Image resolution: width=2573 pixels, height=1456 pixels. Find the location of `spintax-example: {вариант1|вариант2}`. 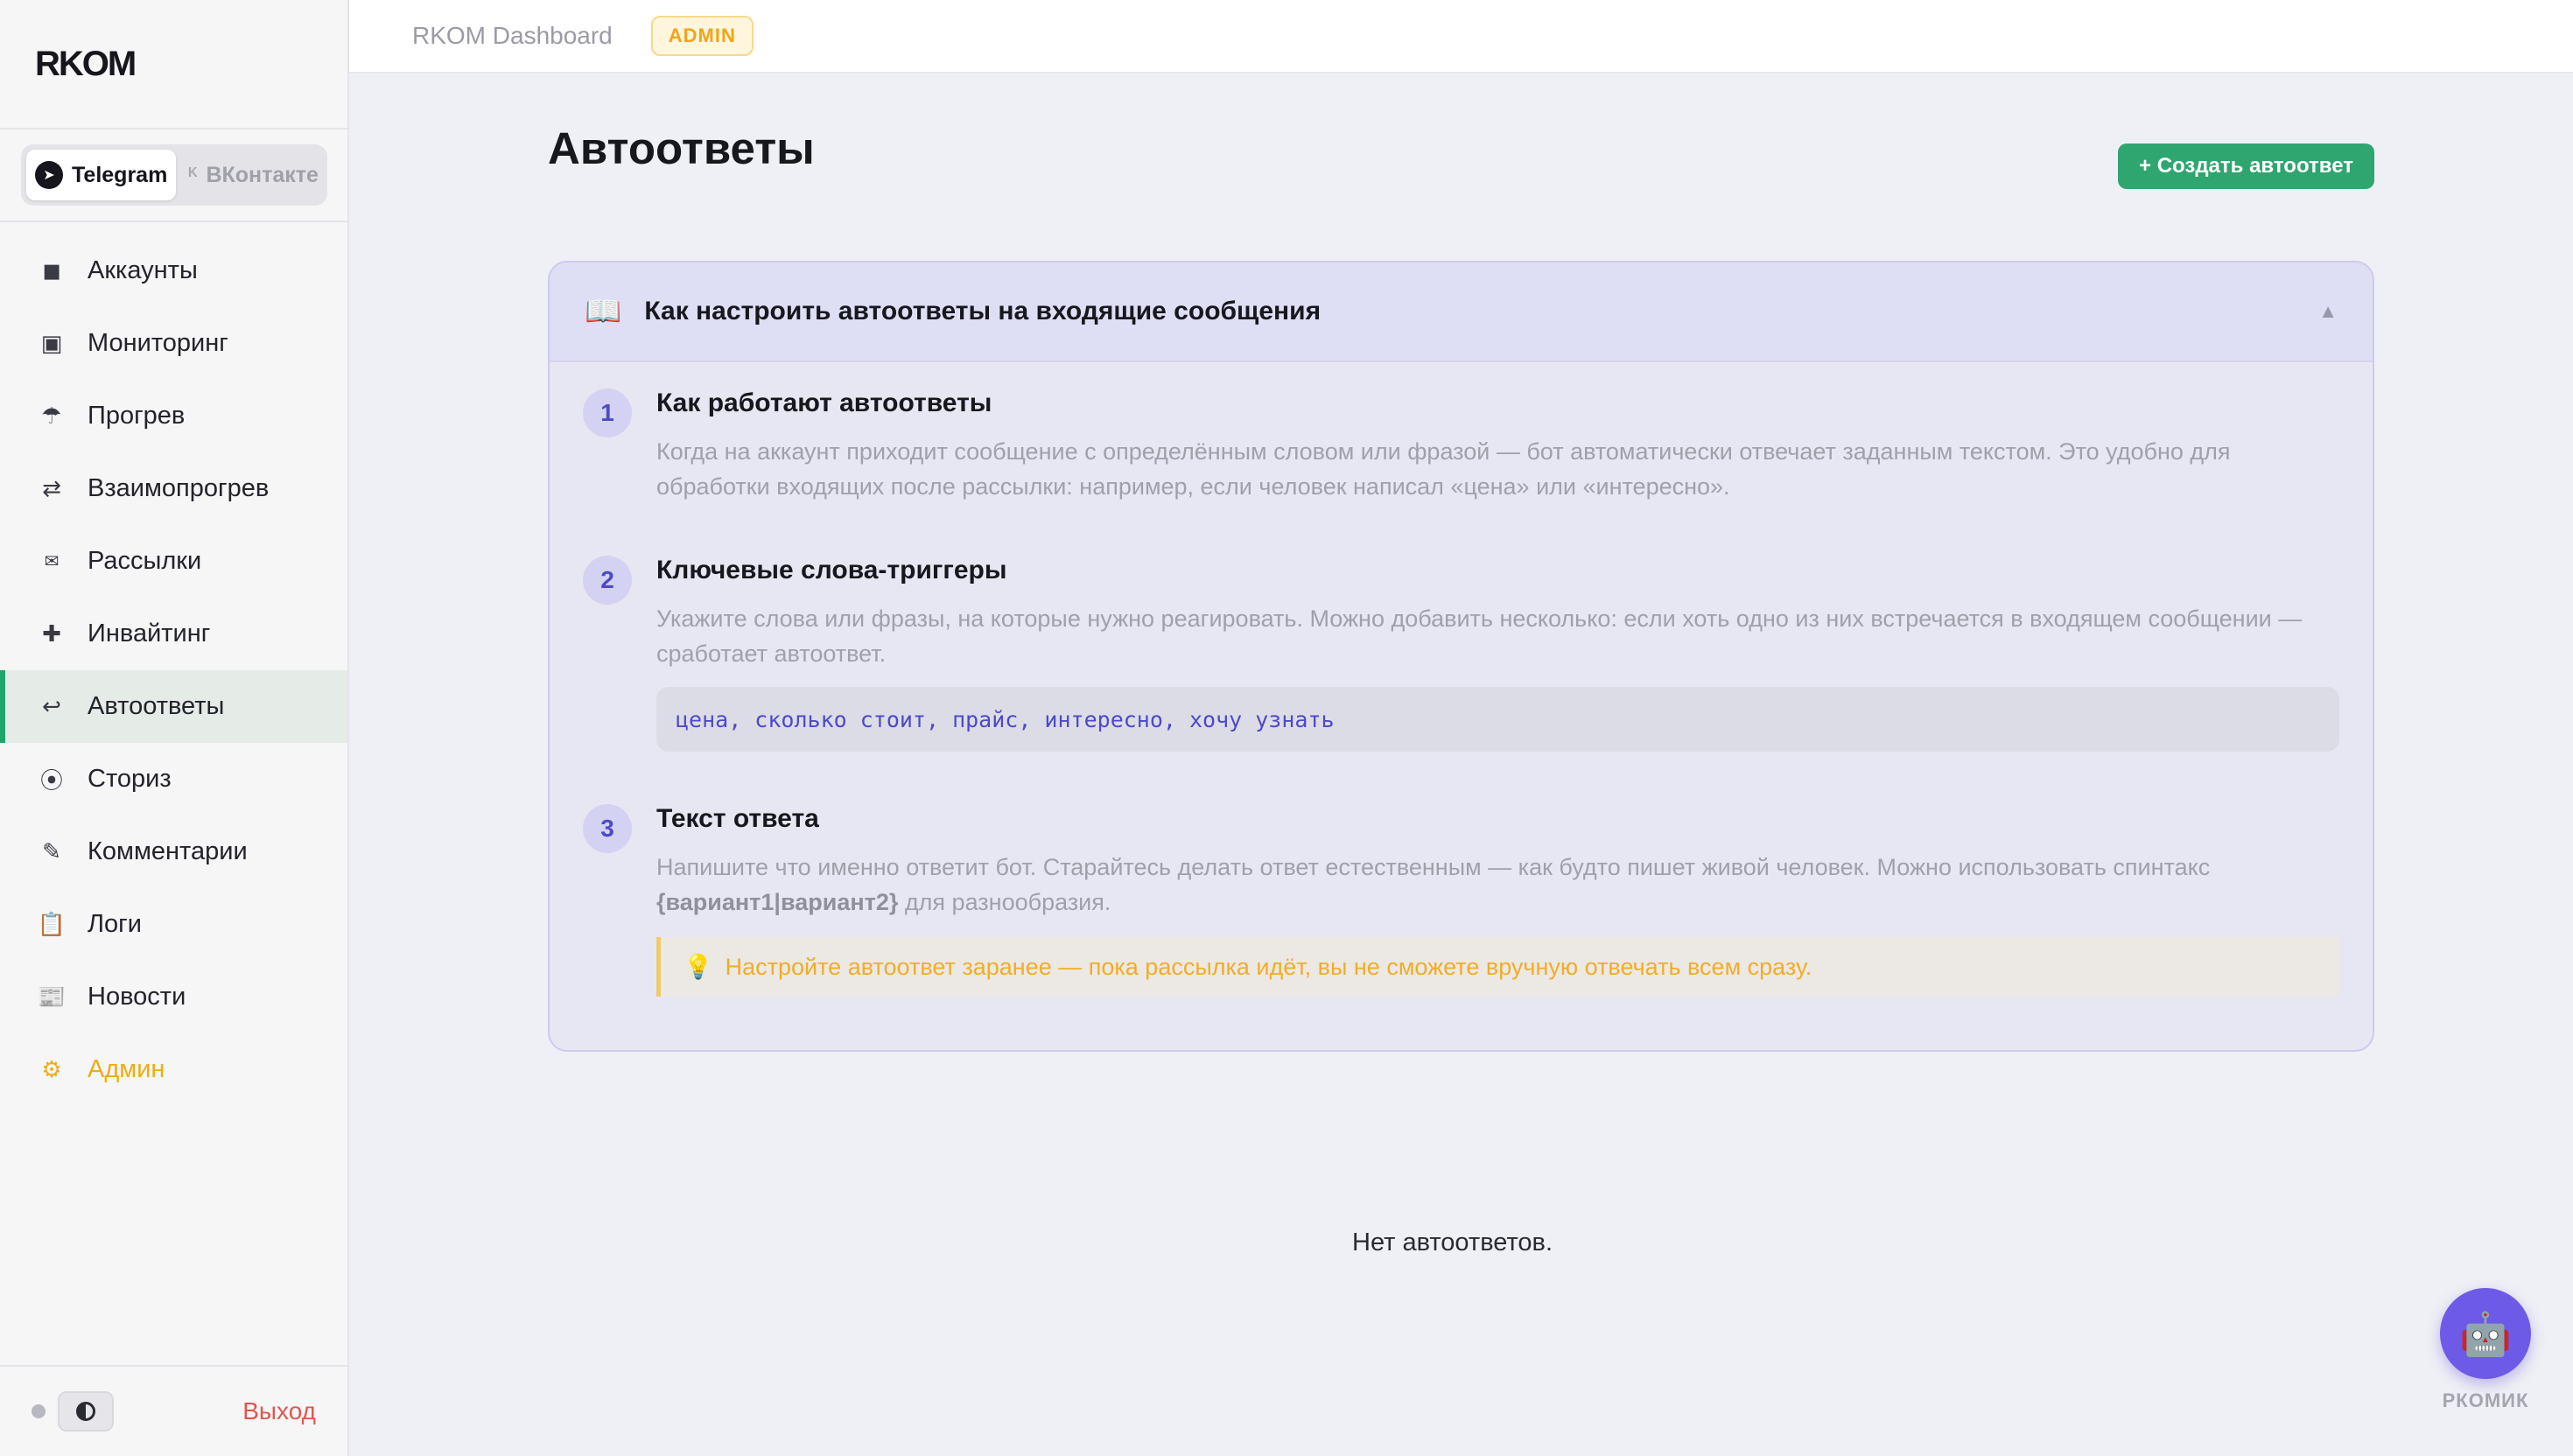

spintax-example: {вариант1|вариант2} is located at coordinates (777, 902).